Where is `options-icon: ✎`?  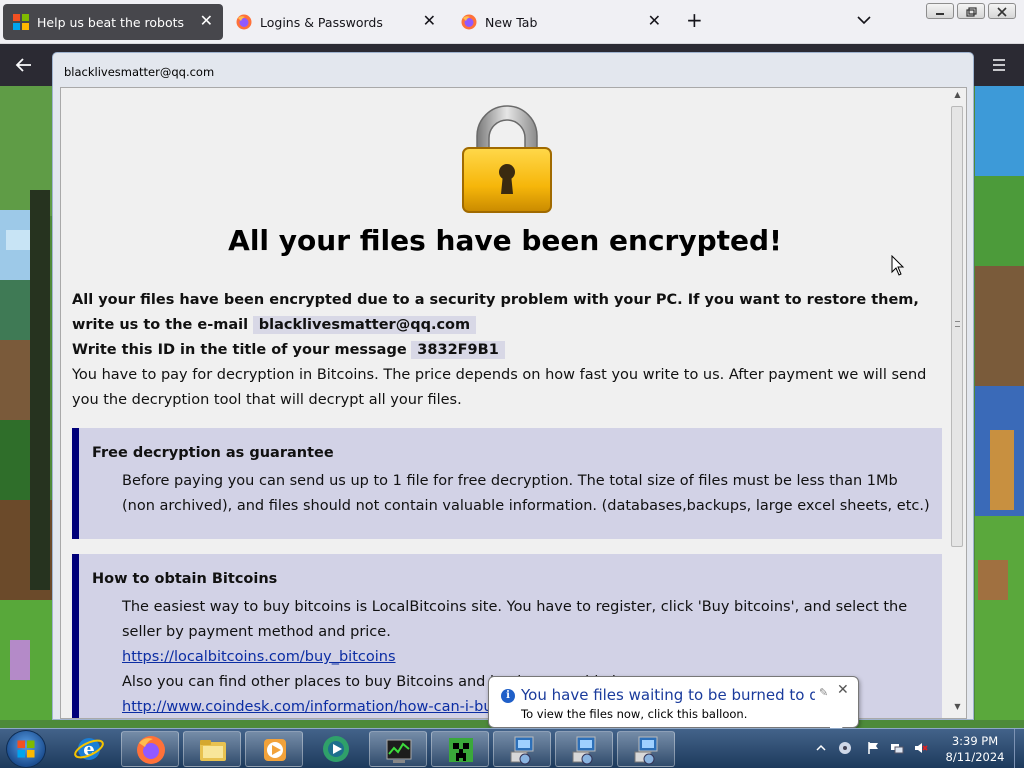
options-icon: ✎ is located at coordinates (823, 692).